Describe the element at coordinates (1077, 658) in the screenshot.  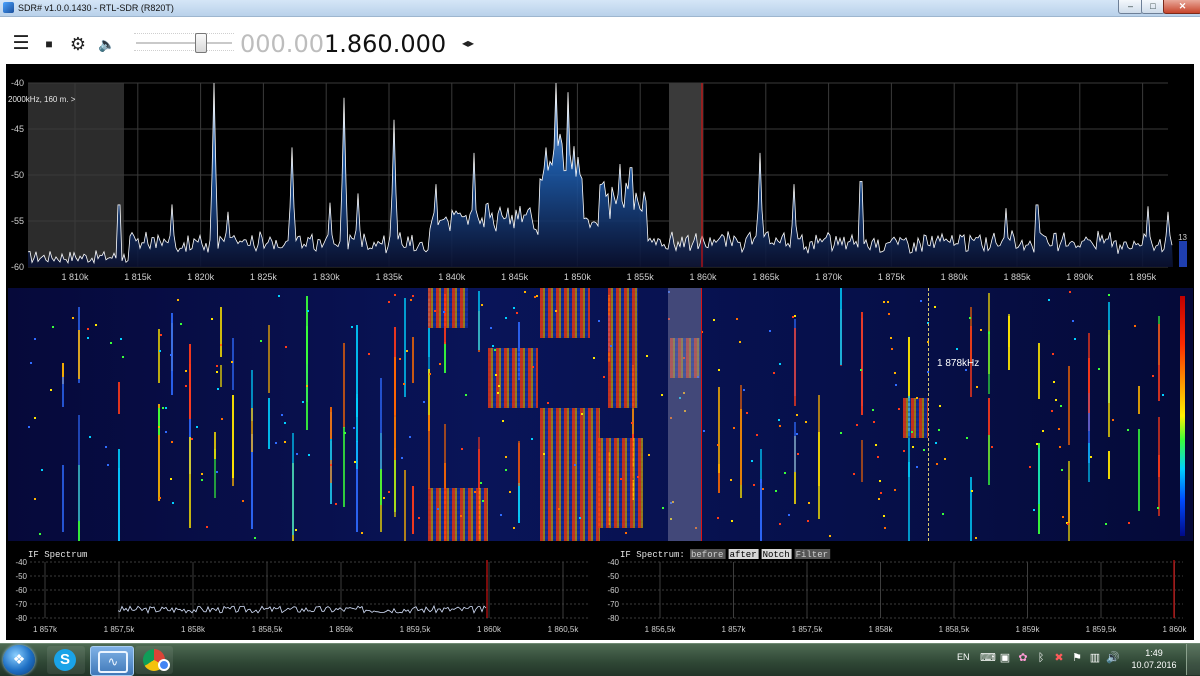
I see `flag-icon: ⚑` at that location.